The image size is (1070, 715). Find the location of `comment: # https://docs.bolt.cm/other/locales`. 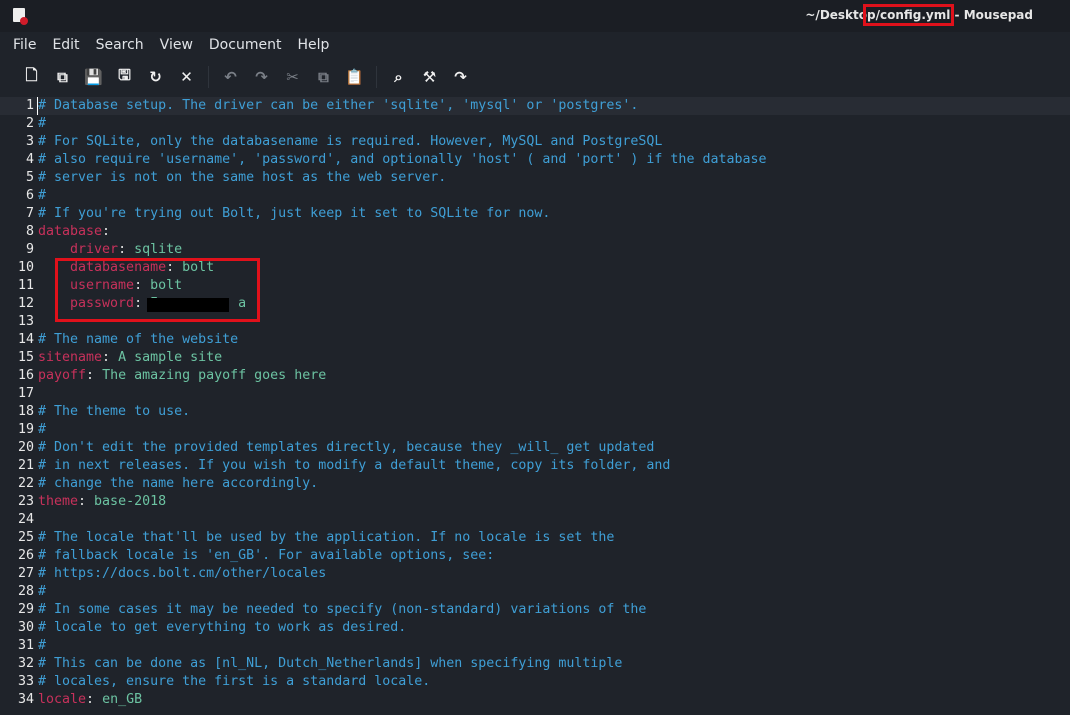

comment: # https://docs.bolt.cm/other/locales is located at coordinates (182, 573).